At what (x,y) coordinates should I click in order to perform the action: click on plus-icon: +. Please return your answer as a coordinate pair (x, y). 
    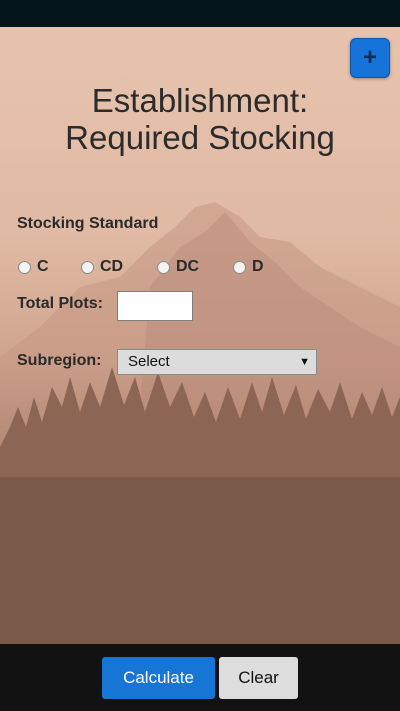
    Looking at the image, I should click on (369, 57).